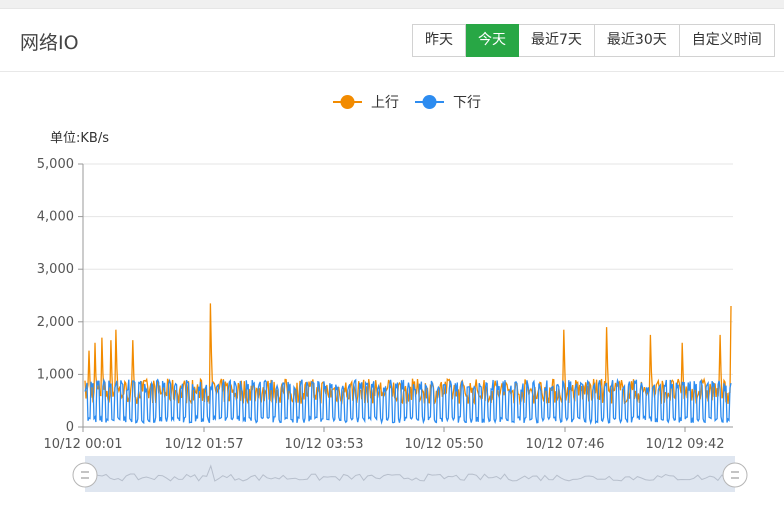  I want to click on zoom-handle-right, so click(735, 475).